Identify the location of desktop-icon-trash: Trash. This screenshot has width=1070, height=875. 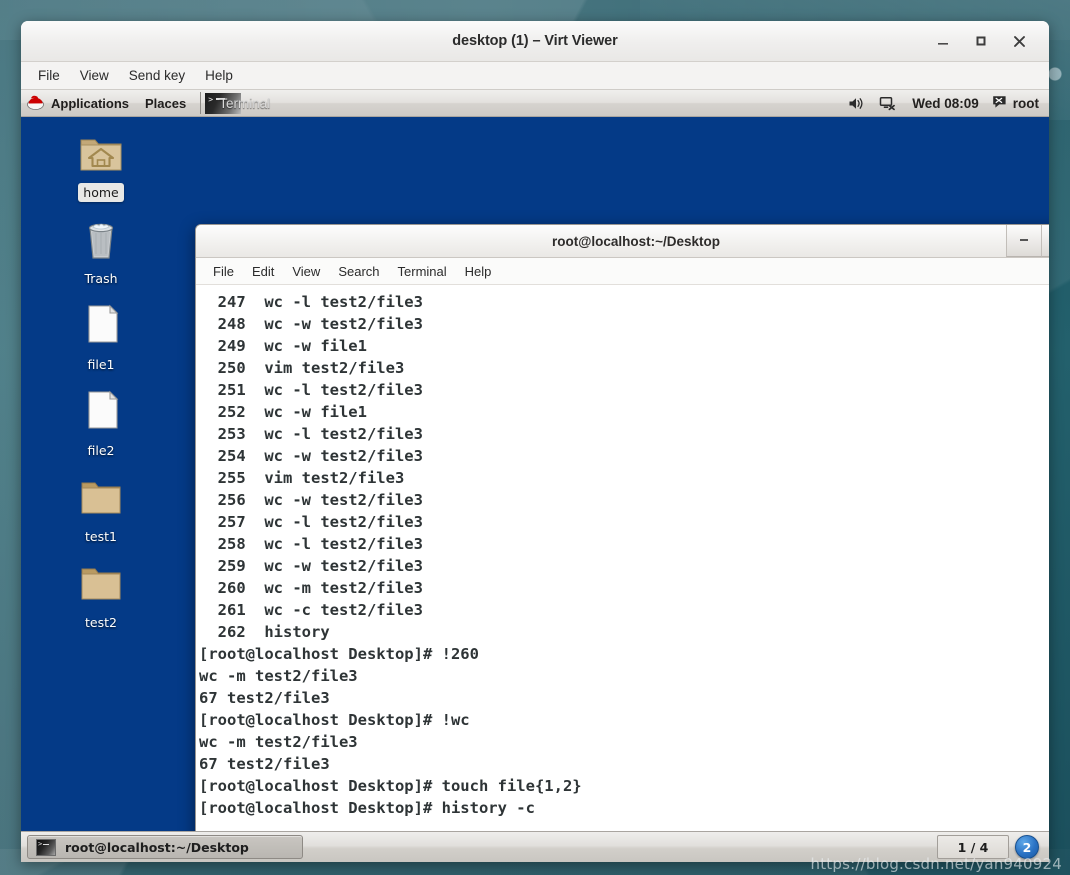
(101, 245).